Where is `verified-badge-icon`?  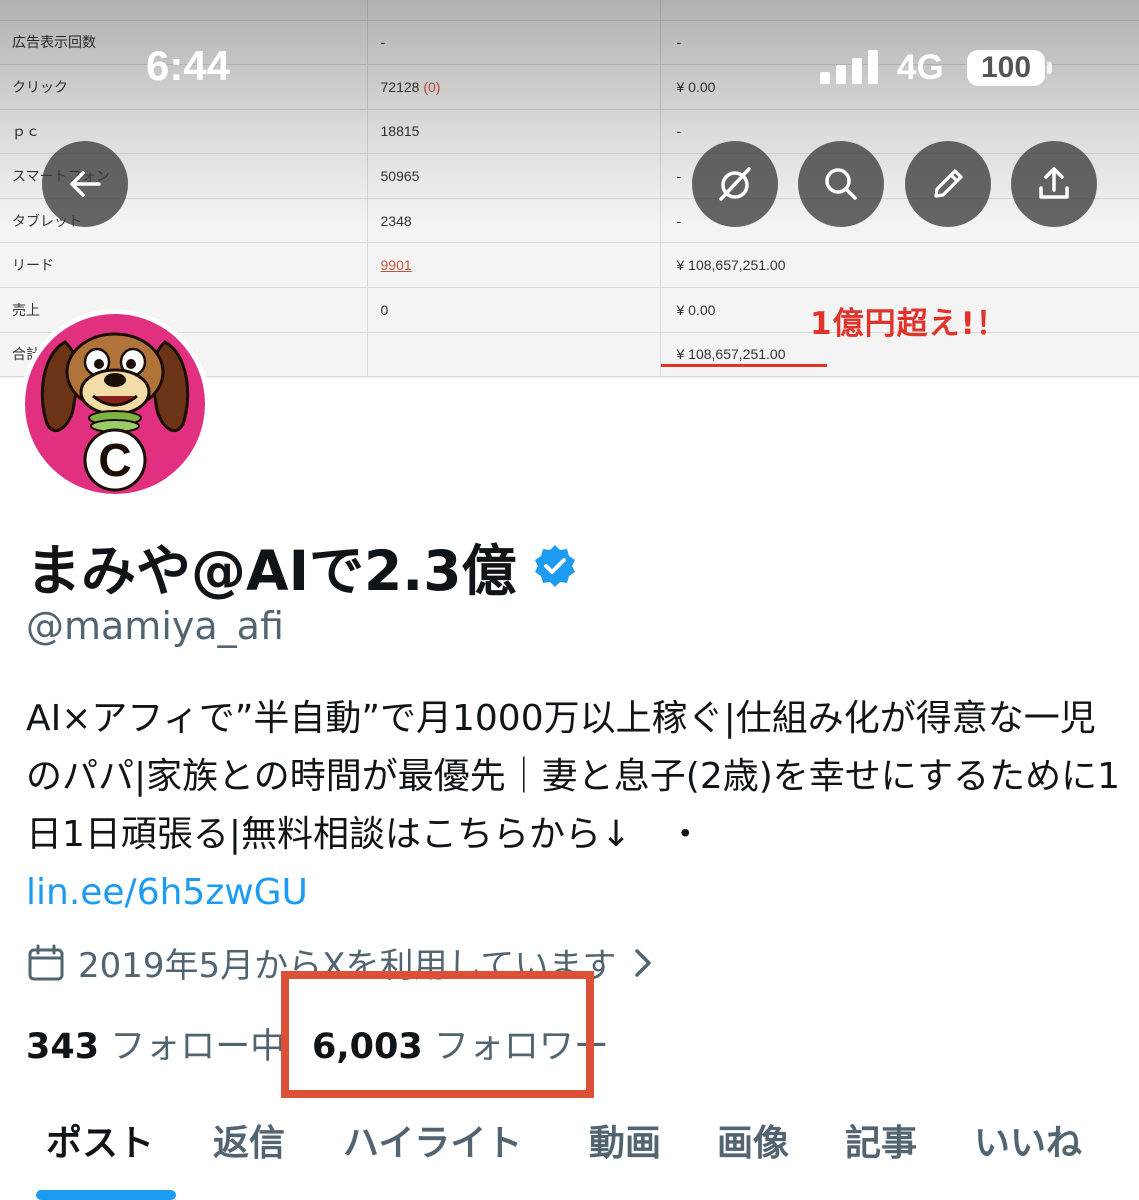
verified-badge-icon is located at coordinates (555, 566).